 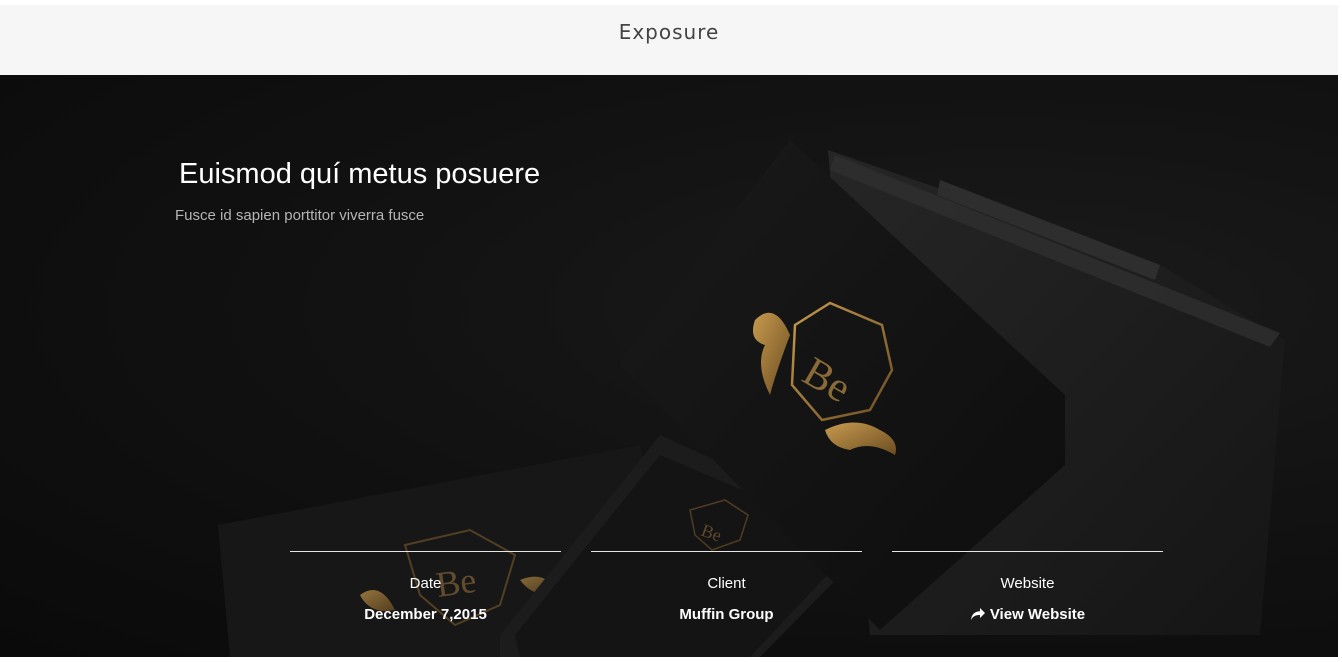 I want to click on detail-value: December 7,2015, so click(x=425, y=614).